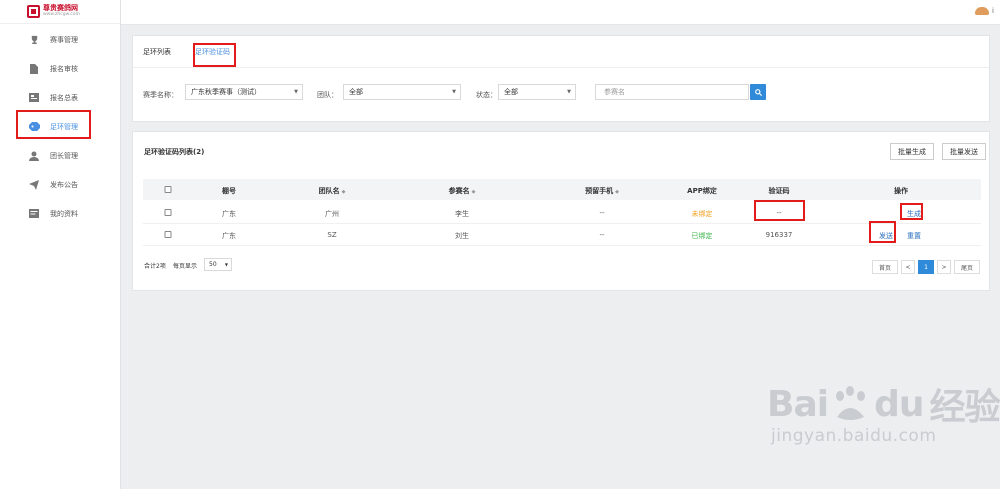 The width and height of the screenshot is (1000, 489). What do you see at coordinates (332, 235) in the screenshot?
I see `cell-team: SZ` at bounding box center [332, 235].